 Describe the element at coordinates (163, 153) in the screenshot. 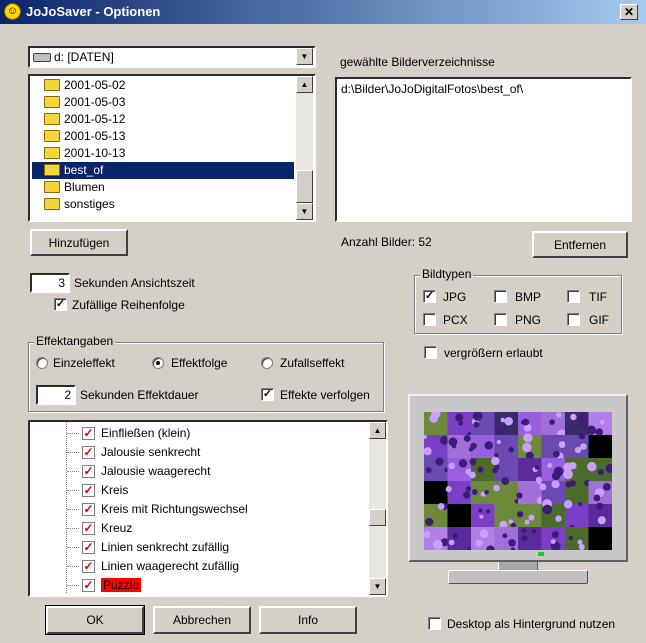

I see `folder-list-item: 2001-10-13` at that location.